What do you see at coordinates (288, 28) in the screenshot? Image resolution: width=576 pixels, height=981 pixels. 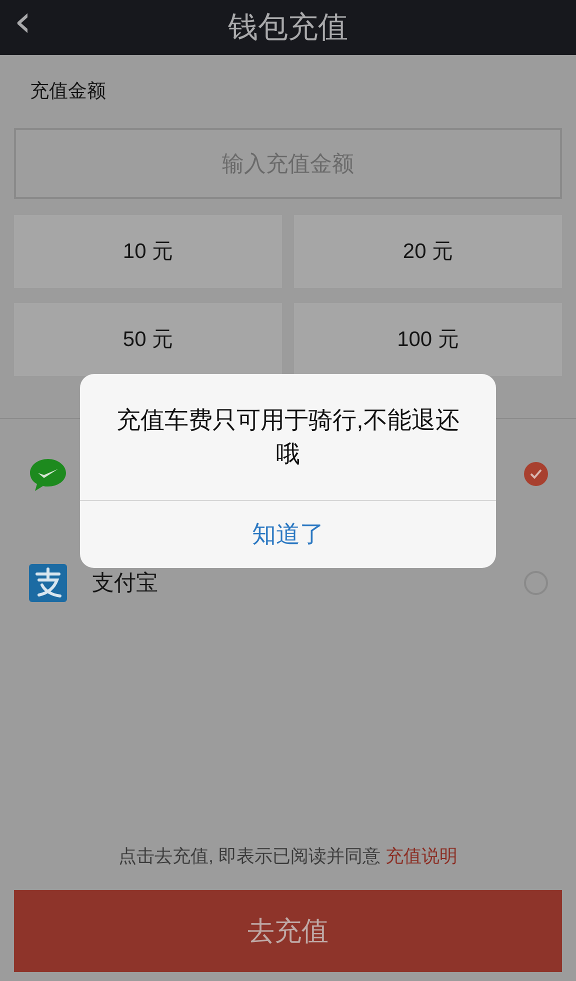 I see `page-title: 钱包充值` at bounding box center [288, 28].